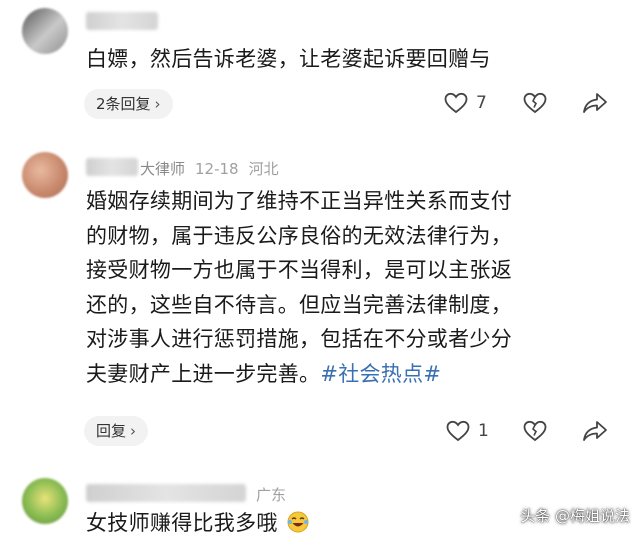 The image size is (640, 541). I want to click on comment-line: 夫妻财产上进一步完善。#社会热点#, so click(346, 374).